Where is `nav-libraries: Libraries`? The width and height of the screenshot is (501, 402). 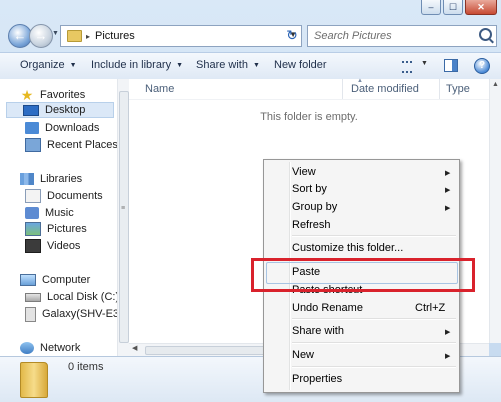 nav-libraries: Libraries is located at coordinates (51, 179).